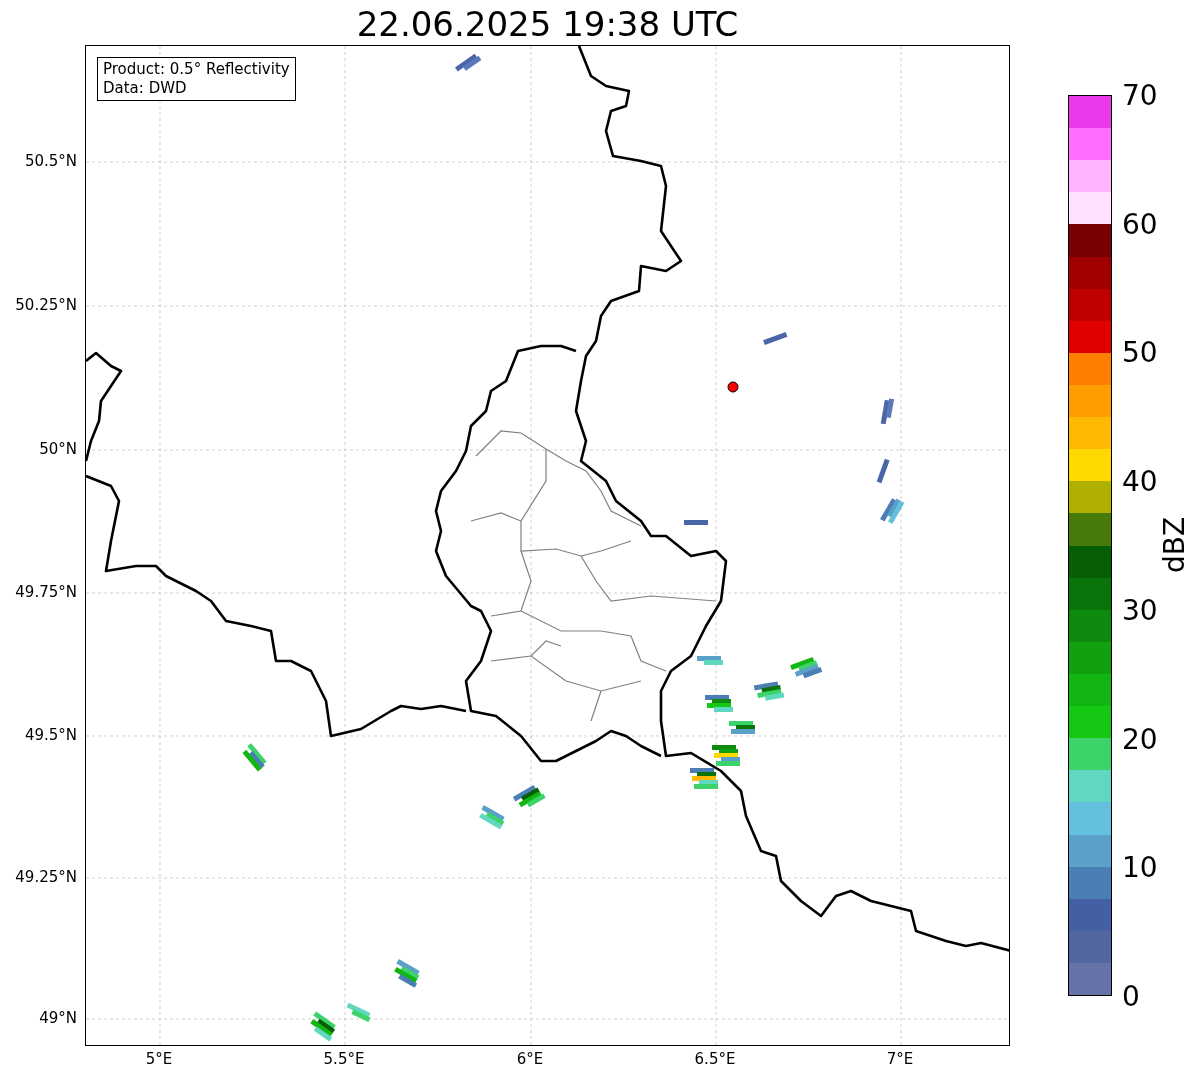  What do you see at coordinates (1140, 95) in the screenshot?
I see `scale-tick-label: 70` at bounding box center [1140, 95].